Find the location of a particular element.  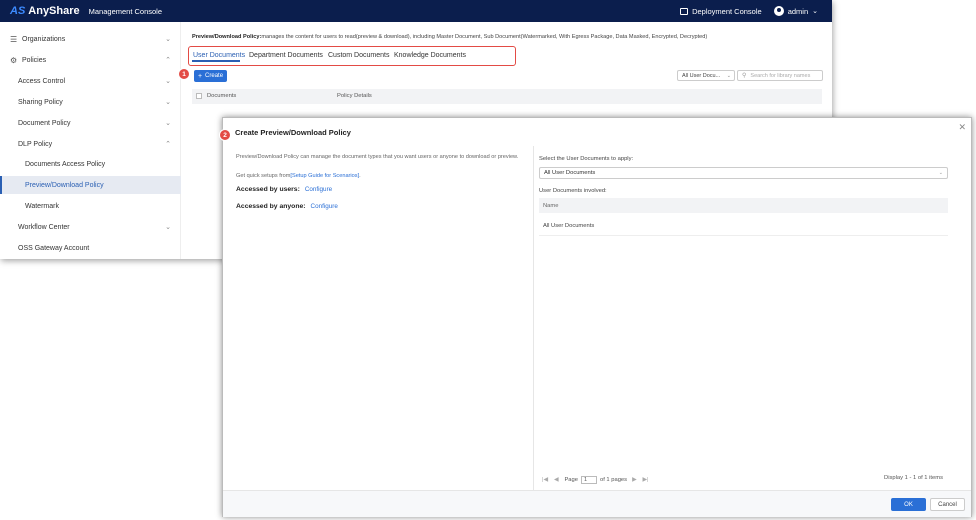

policy-icon: ⚙ is located at coordinates (14, 60).